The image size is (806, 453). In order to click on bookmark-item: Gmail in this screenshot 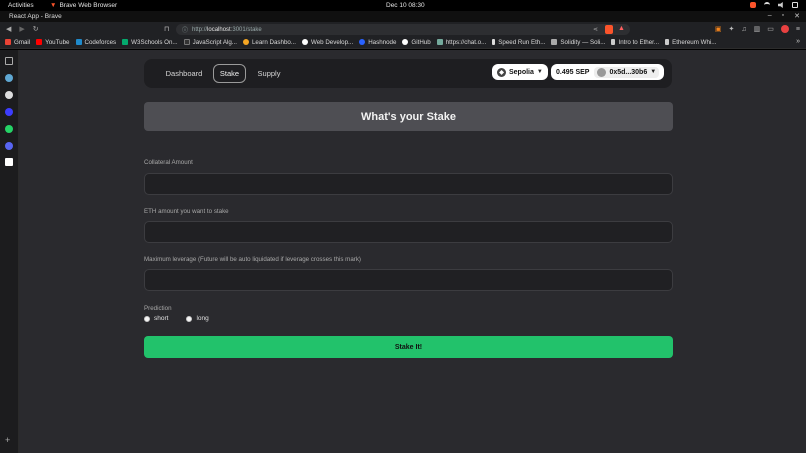, I will do `click(17, 42)`.